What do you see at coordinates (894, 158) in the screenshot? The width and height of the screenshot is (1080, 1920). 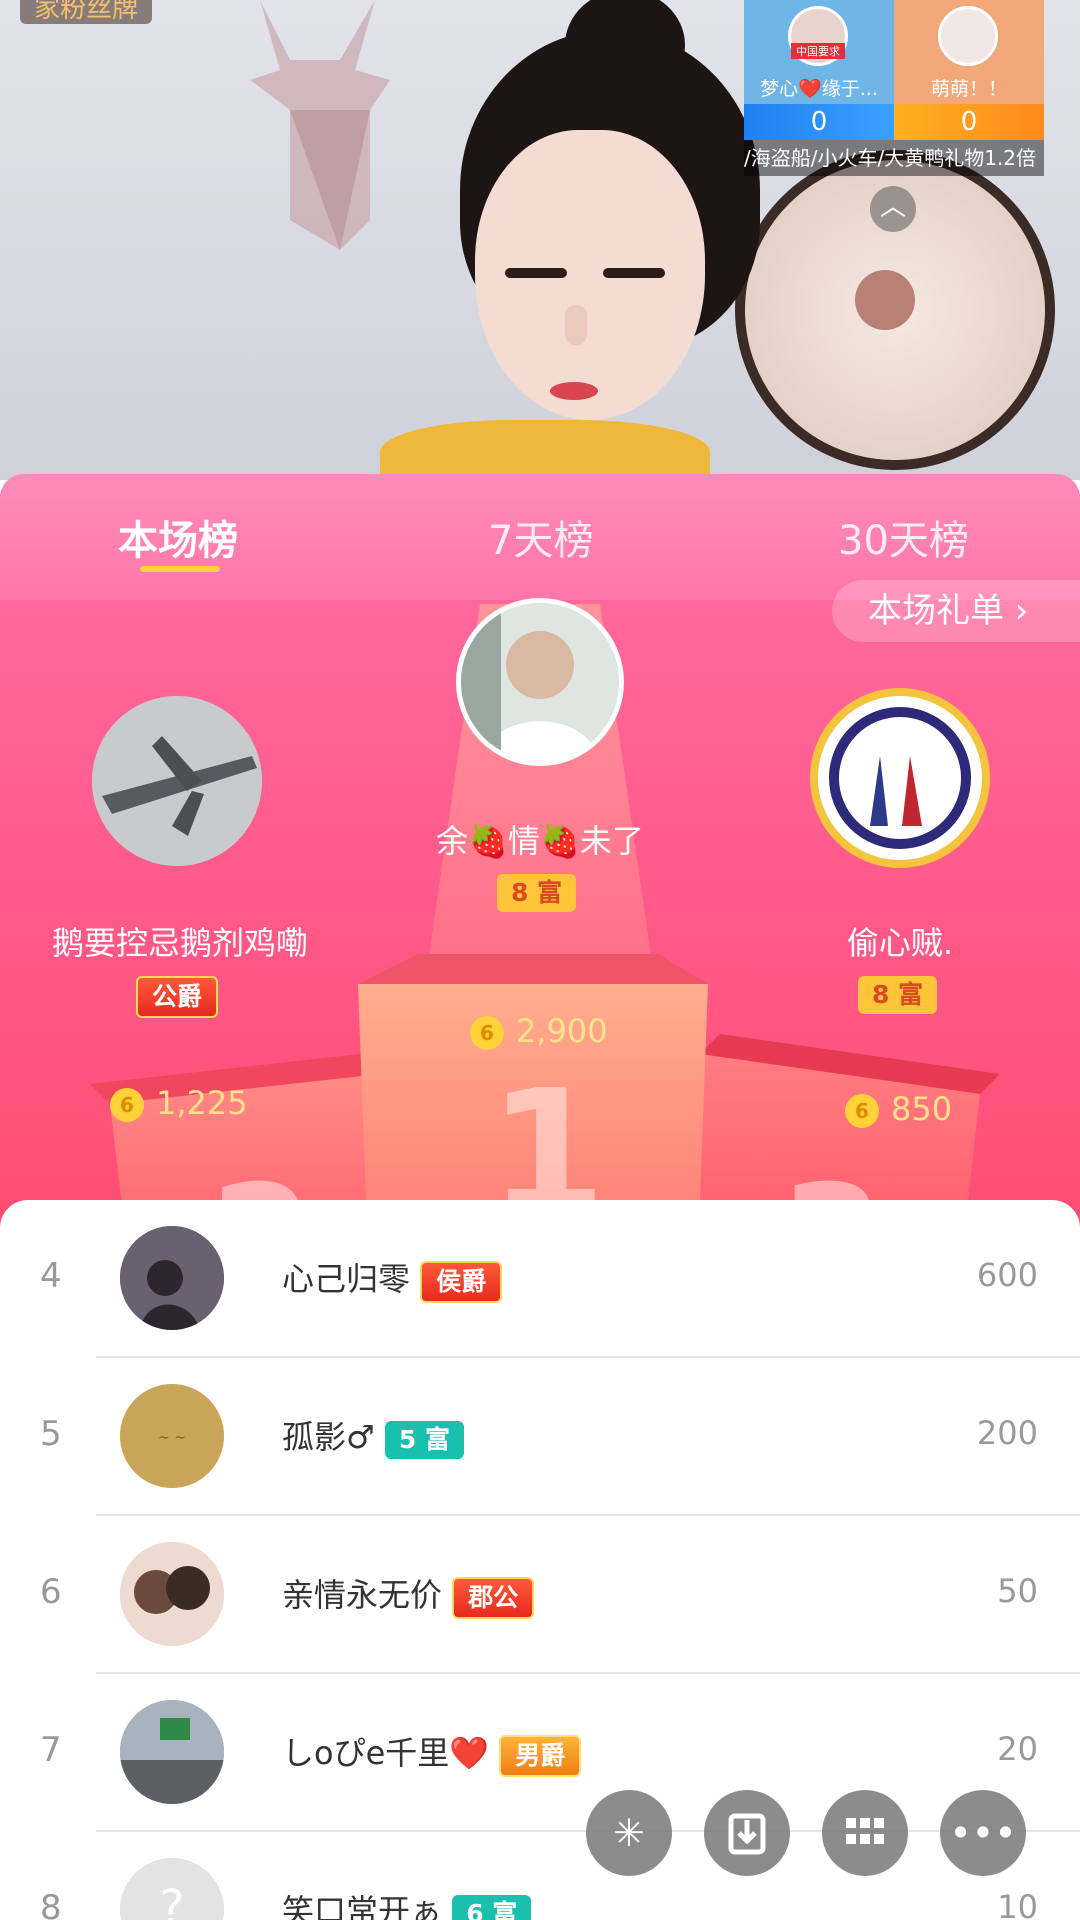 I see `pk-marquee-text: /海盗船/小火车/大黄鸭礼物1.2倍` at bounding box center [894, 158].